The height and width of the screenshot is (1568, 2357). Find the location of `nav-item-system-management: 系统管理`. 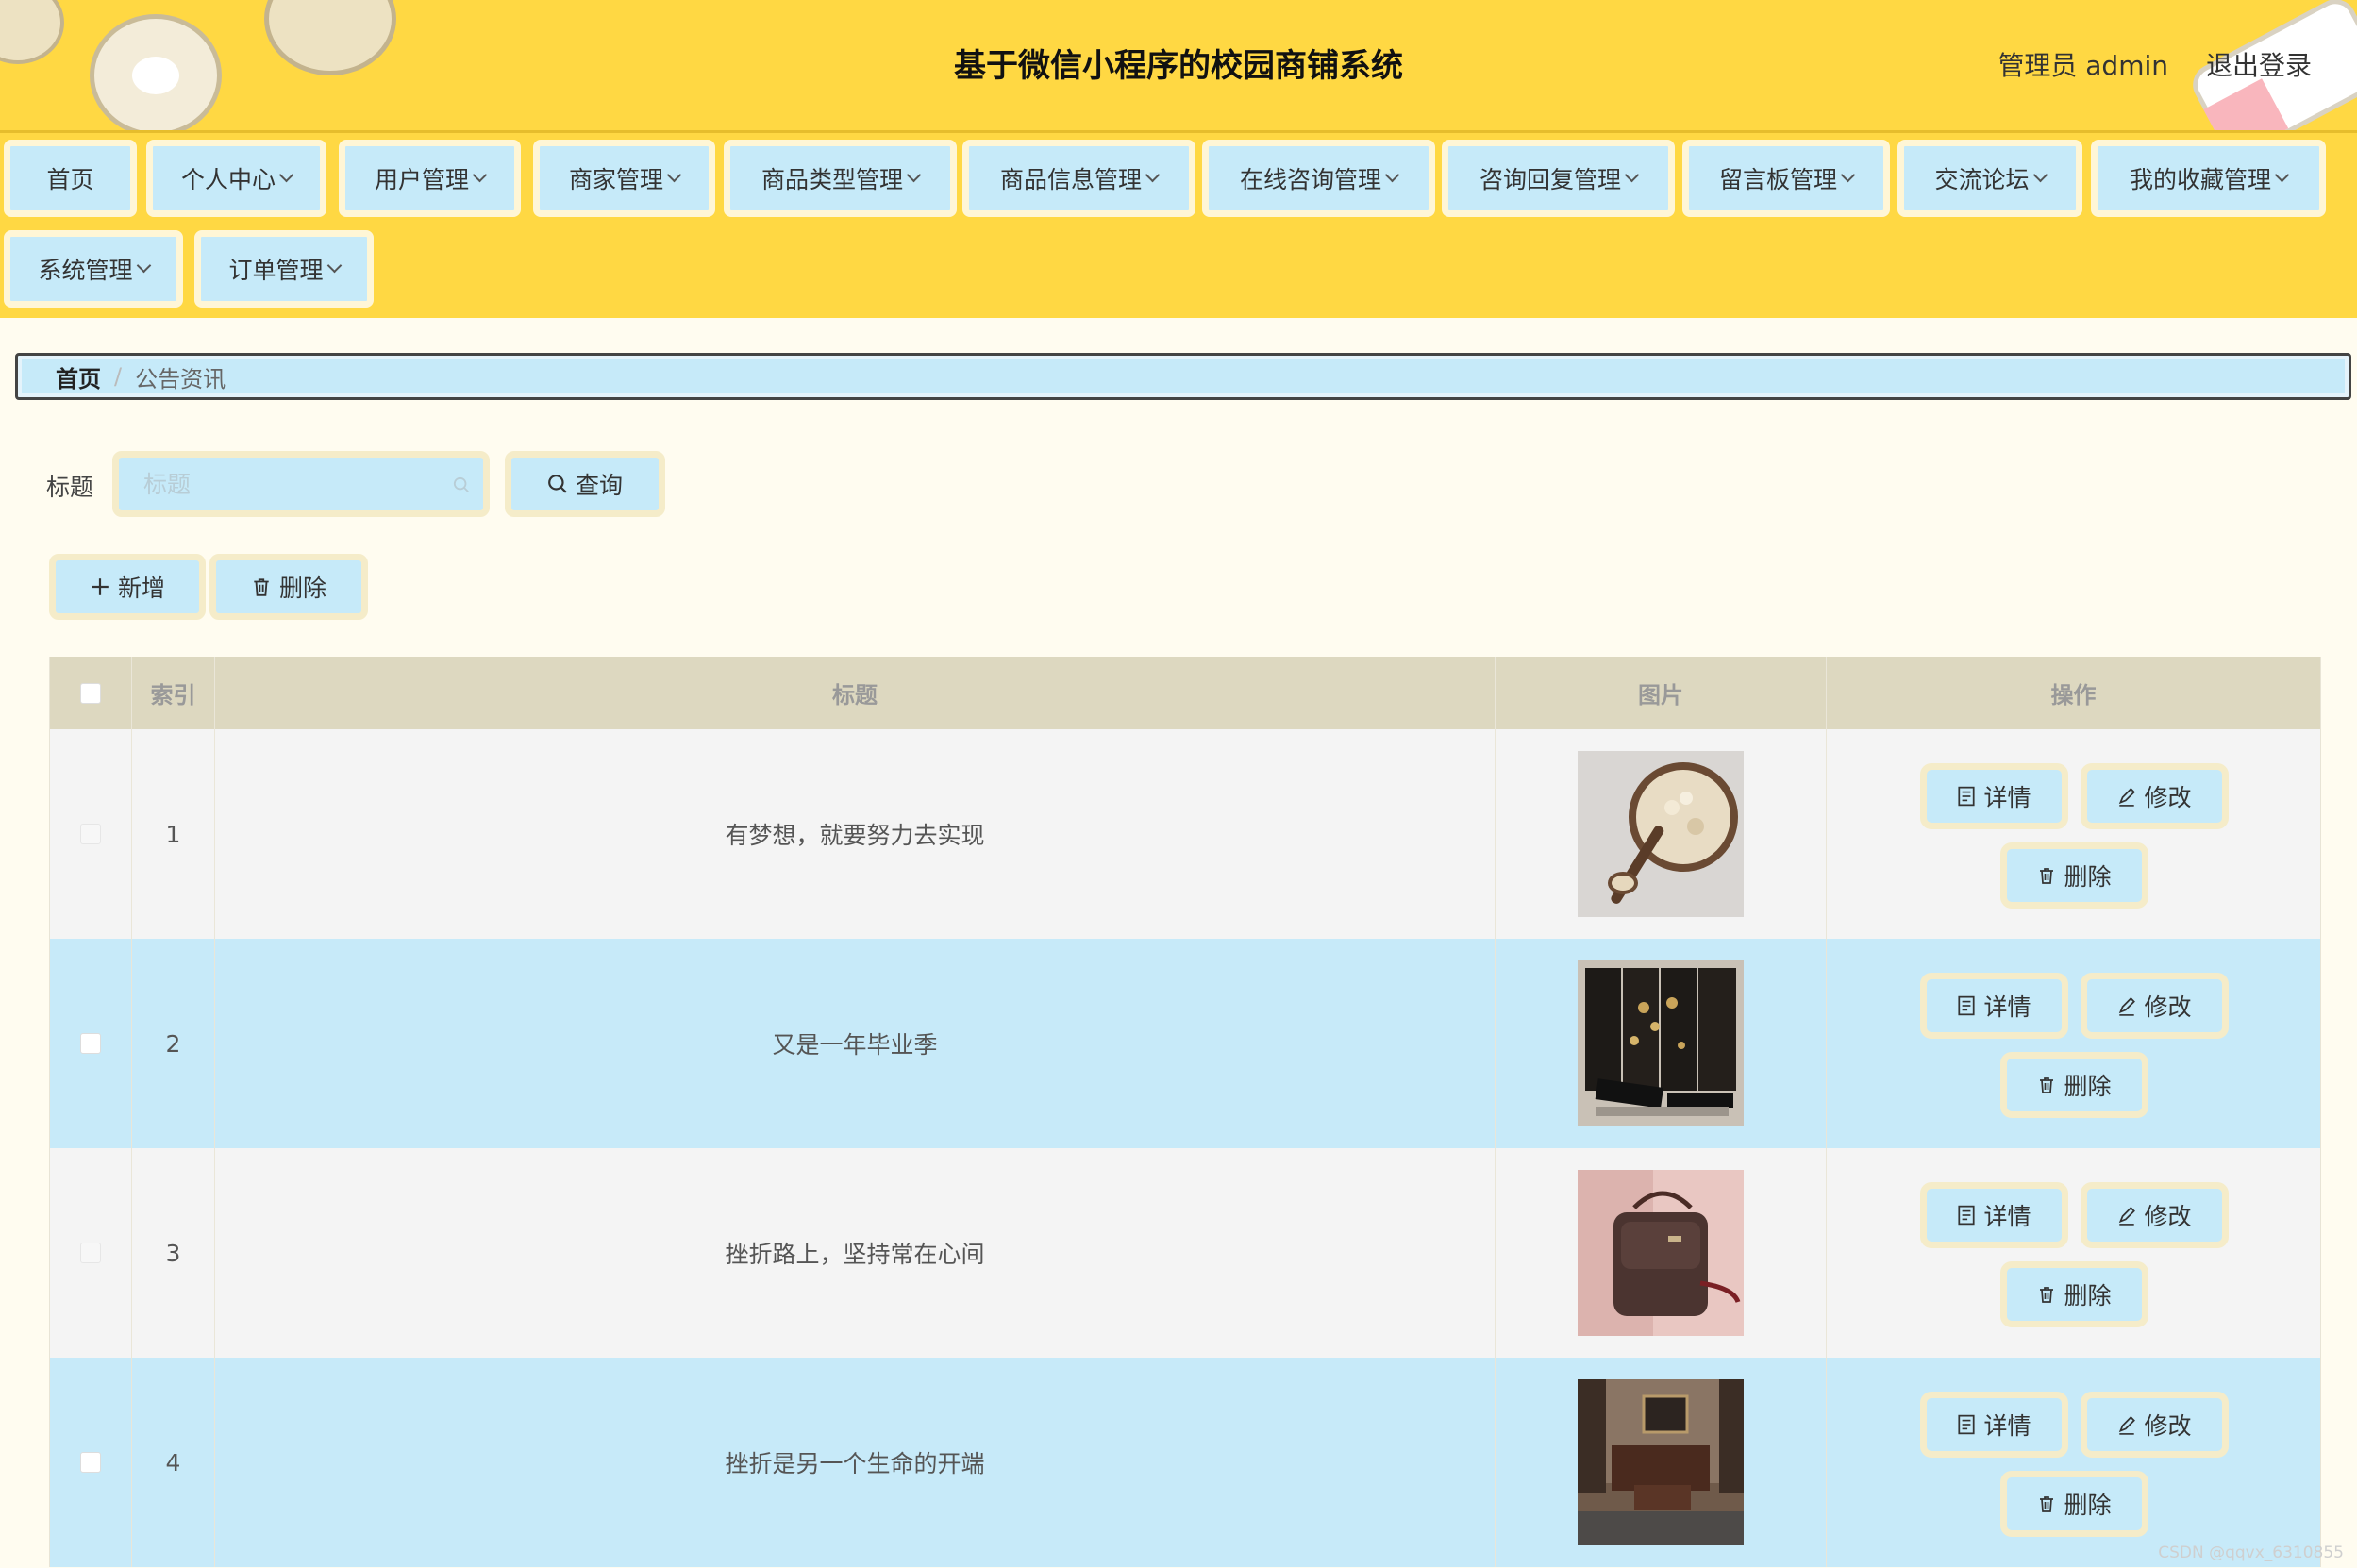

nav-item-system-management: 系统管理 is located at coordinates (93, 269).